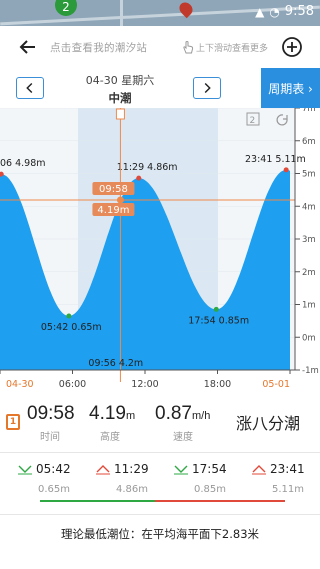 Image resolution: width=320 pixels, height=569 pixels. Describe the element at coordinates (183, 437) in the screenshot. I see `current-speed-label: 速度` at that location.